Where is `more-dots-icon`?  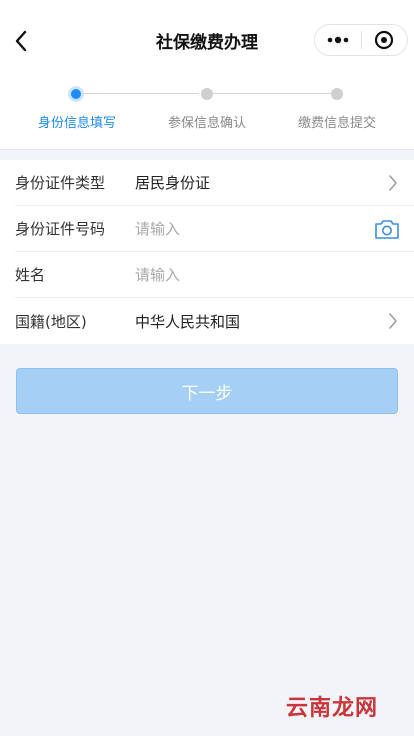
more-dots-icon is located at coordinates (338, 40).